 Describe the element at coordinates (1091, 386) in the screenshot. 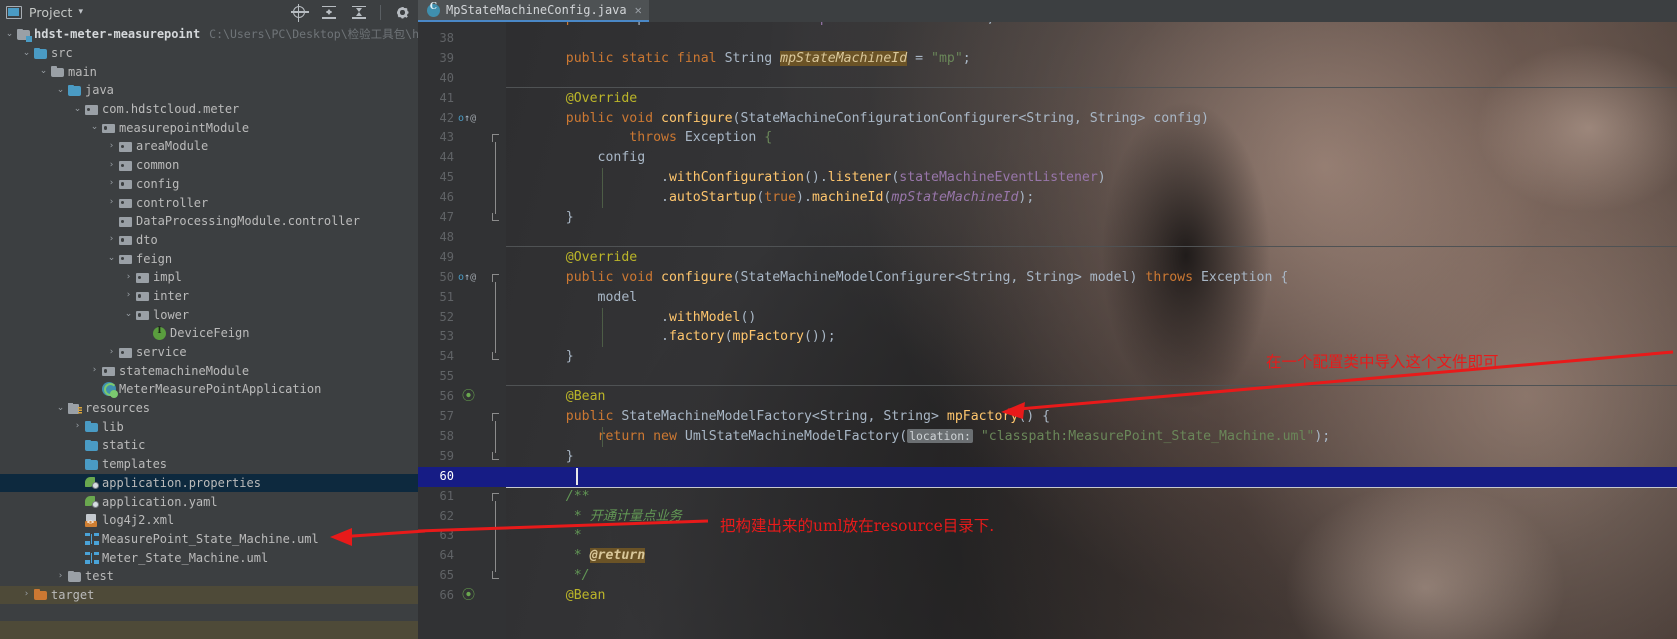

I see `method-separator` at that location.